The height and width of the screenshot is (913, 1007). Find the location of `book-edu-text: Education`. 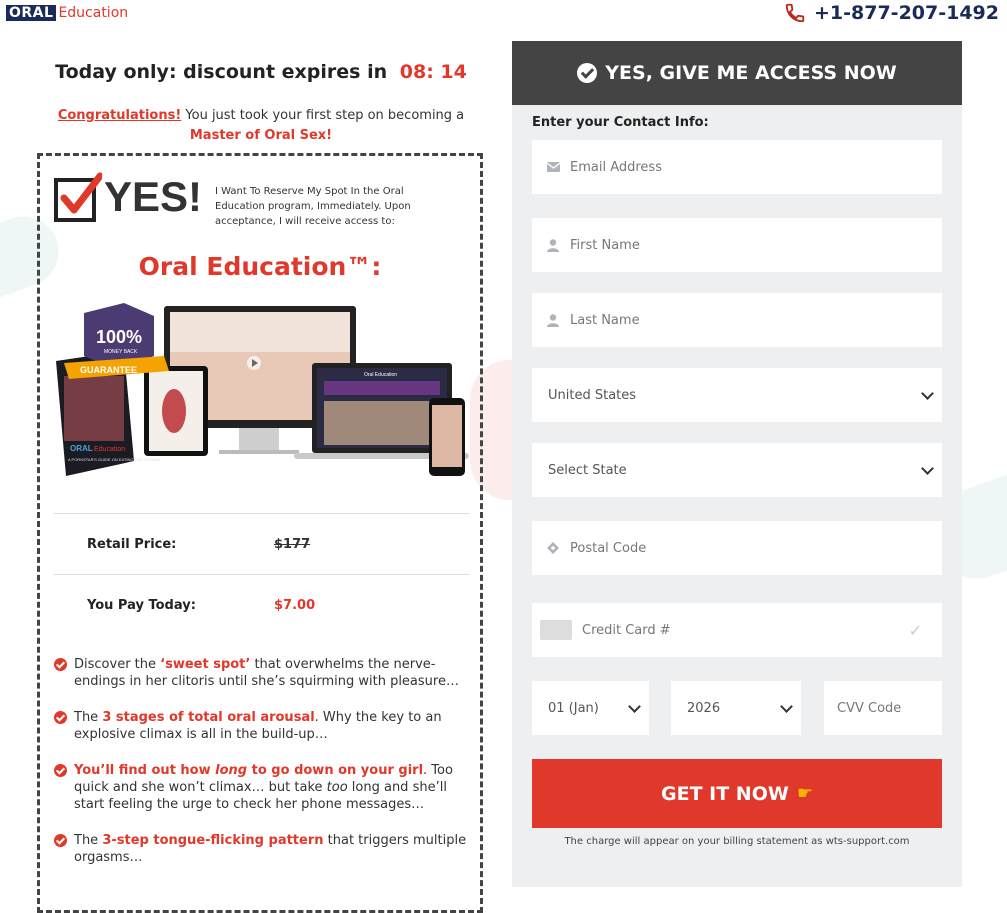

book-edu-text: Education is located at coordinates (109, 449).